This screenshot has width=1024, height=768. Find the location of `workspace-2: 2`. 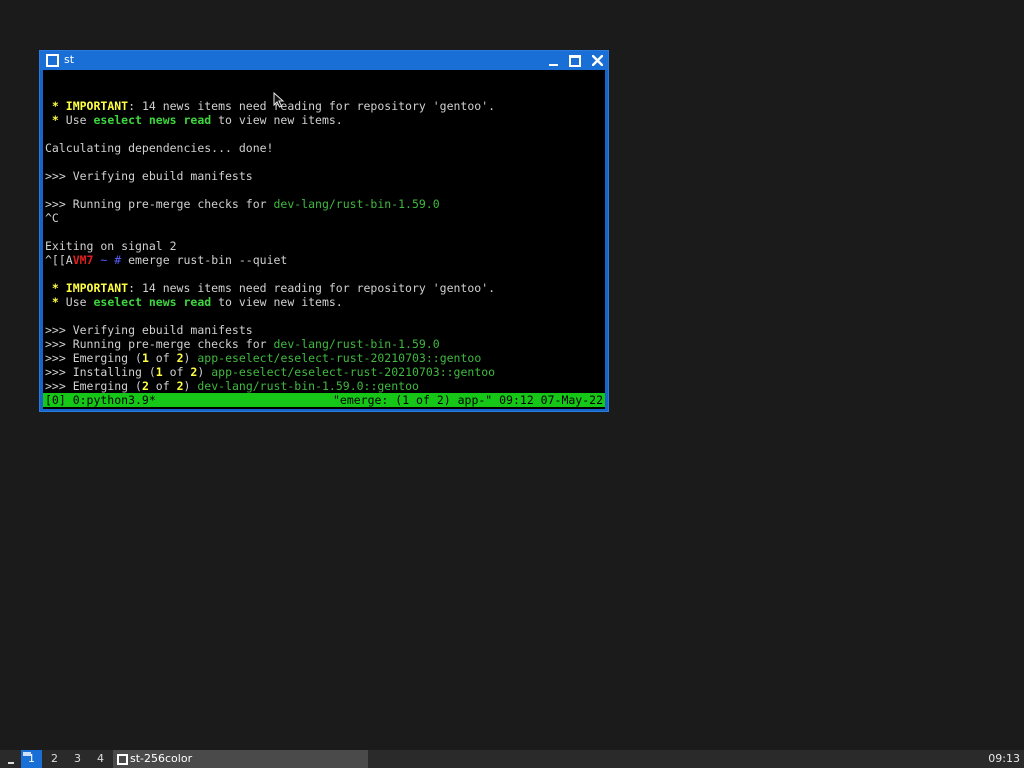

workspace-2: 2 is located at coordinates (54, 759).